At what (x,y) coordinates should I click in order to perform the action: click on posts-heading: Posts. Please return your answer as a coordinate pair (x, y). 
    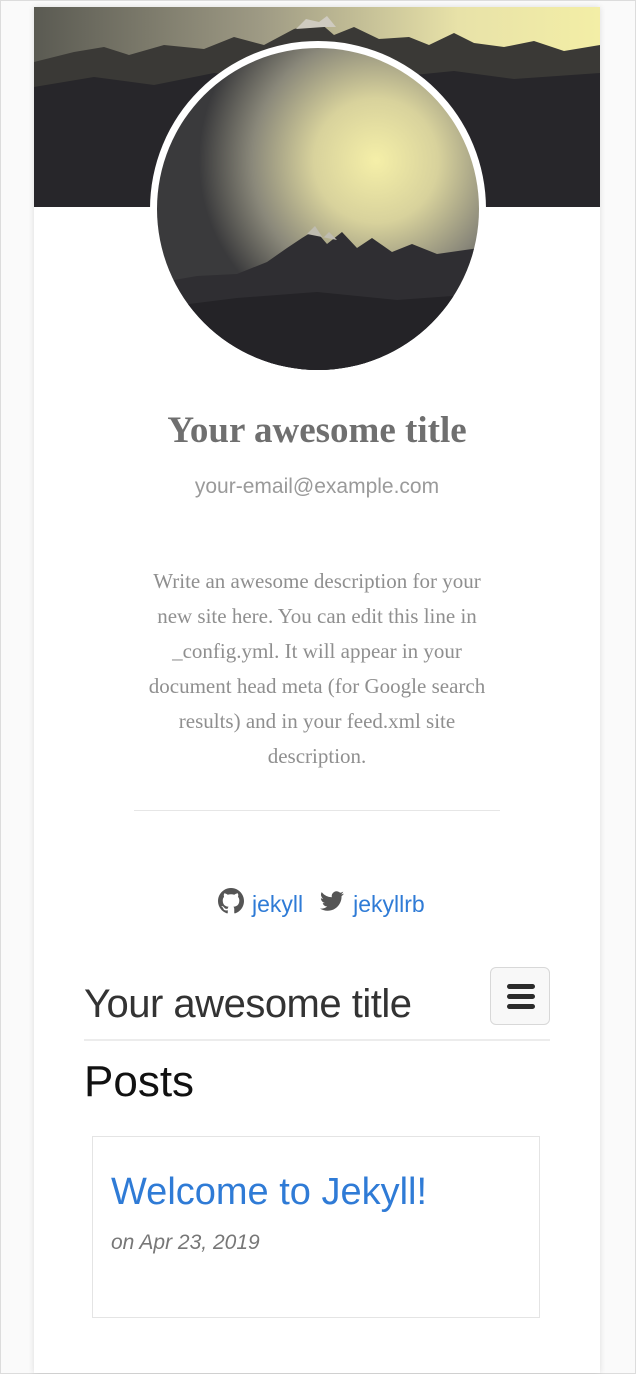
    Looking at the image, I should click on (139, 1081).